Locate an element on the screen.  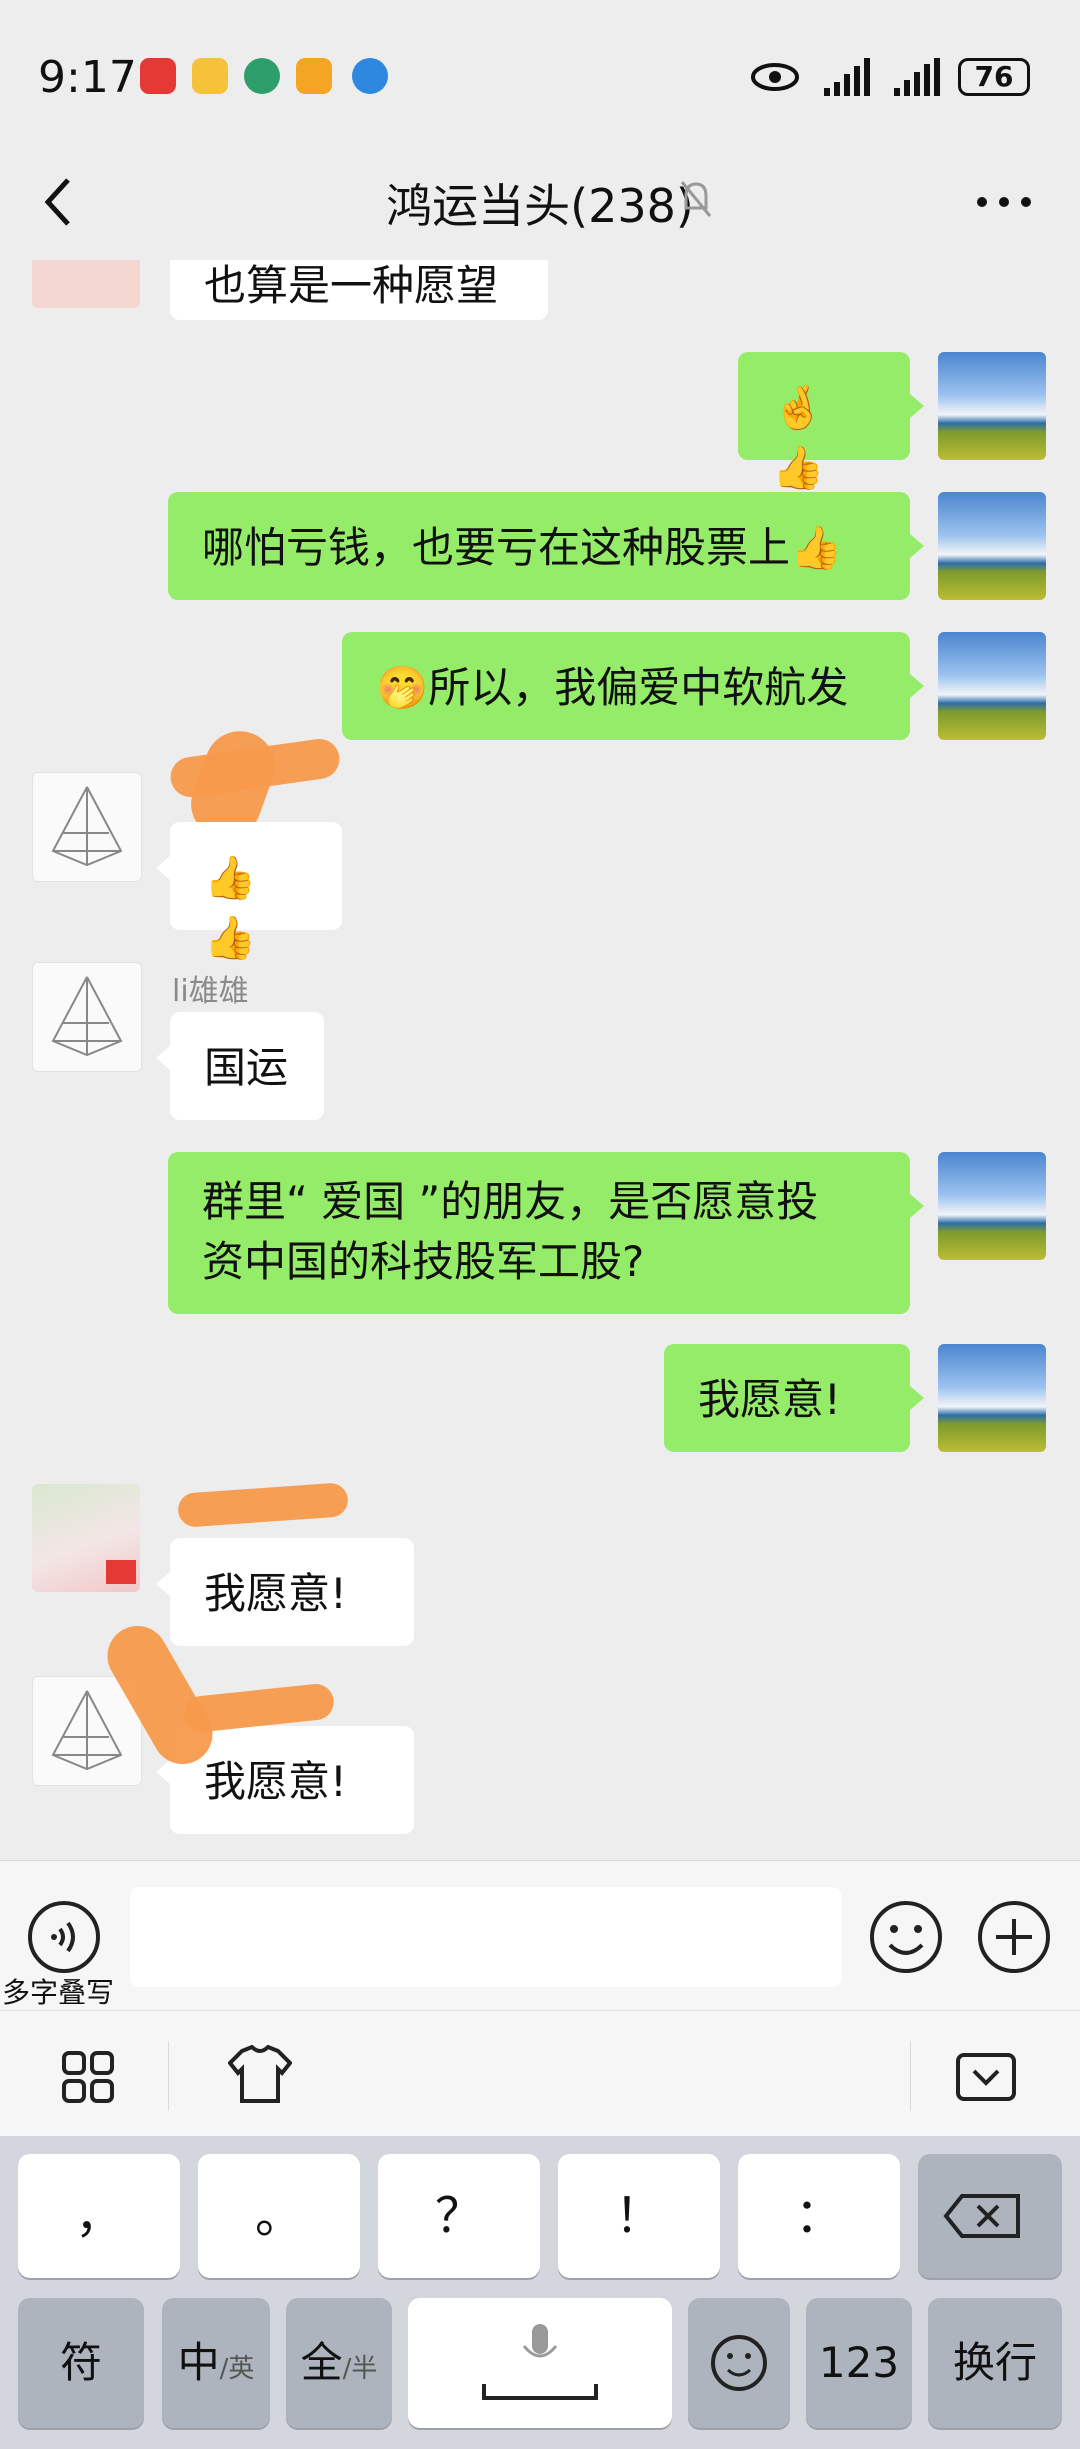
plus-circle-icon is located at coordinates (1014, 1937).